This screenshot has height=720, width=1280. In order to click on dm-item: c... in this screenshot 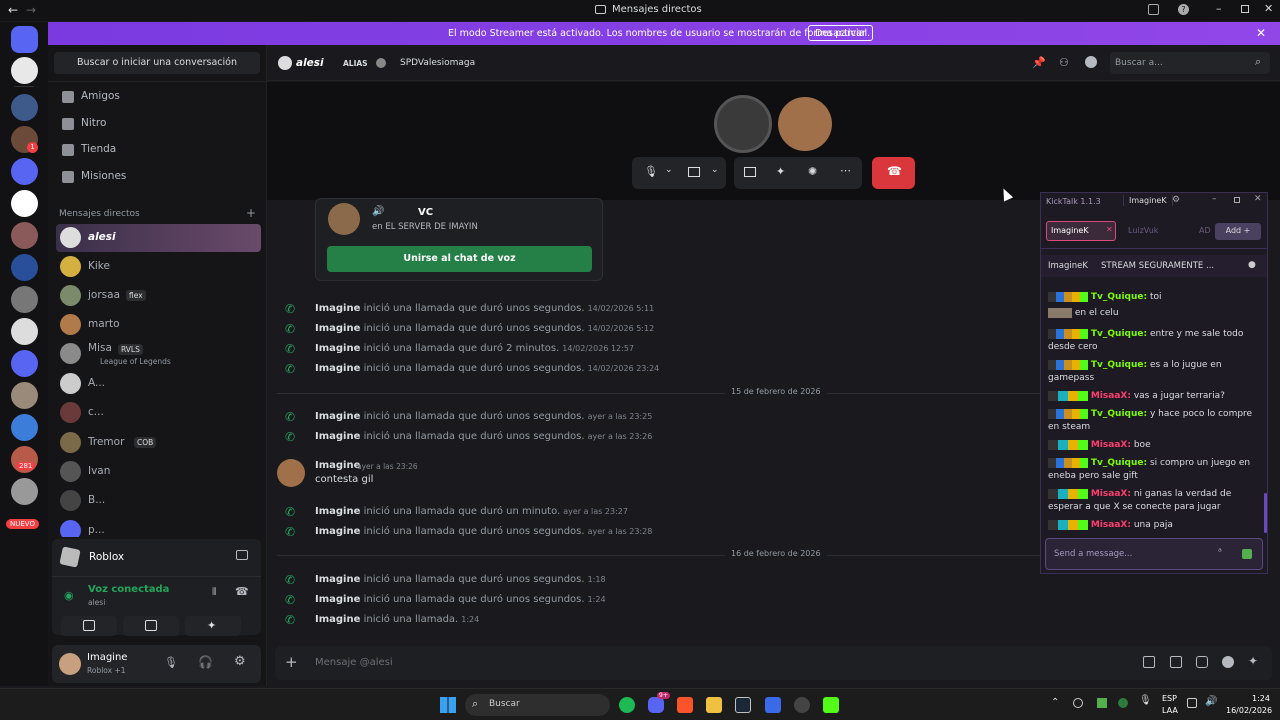, I will do `click(158, 413)`.